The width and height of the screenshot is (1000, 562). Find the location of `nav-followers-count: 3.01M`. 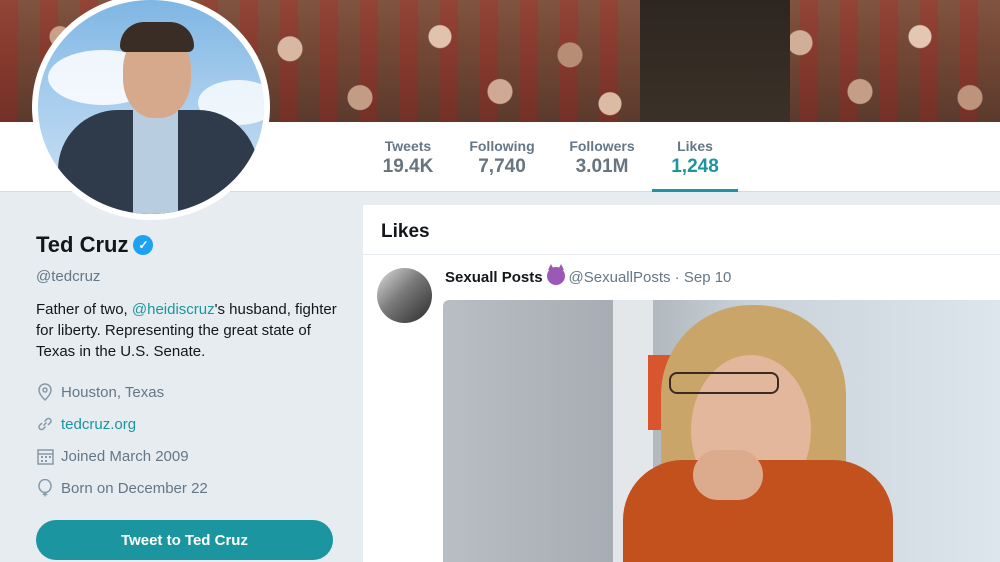

nav-followers-count: 3.01M is located at coordinates (602, 166).